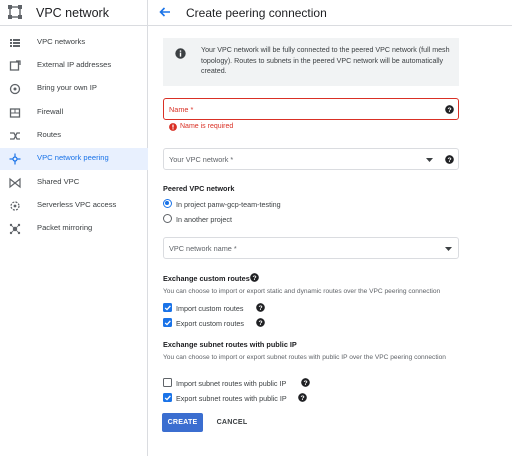  Describe the element at coordinates (65, 227) in the screenshot. I see `sidebar-item-label: Packet mirroring` at that location.